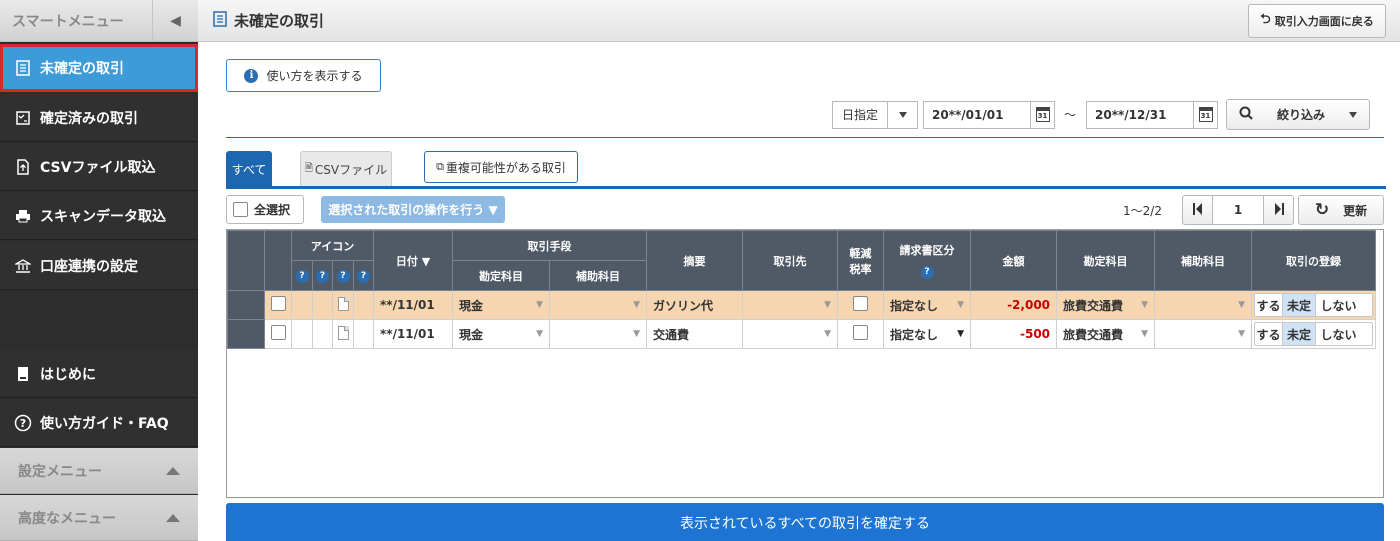  What do you see at coordinates (1352, 114) in the screenshot?
I see `caret-down-icon` at bounding box center [1352, 114].